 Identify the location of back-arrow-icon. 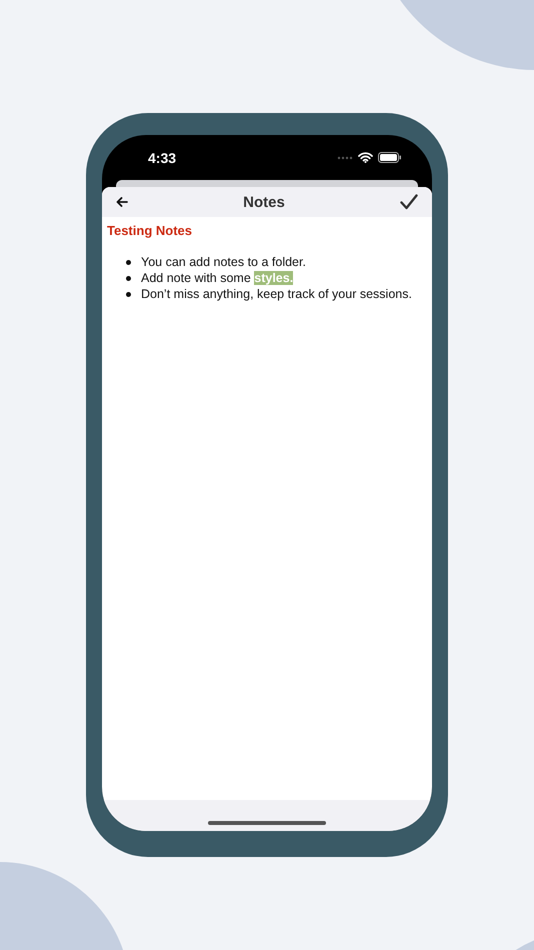
(122, 202).